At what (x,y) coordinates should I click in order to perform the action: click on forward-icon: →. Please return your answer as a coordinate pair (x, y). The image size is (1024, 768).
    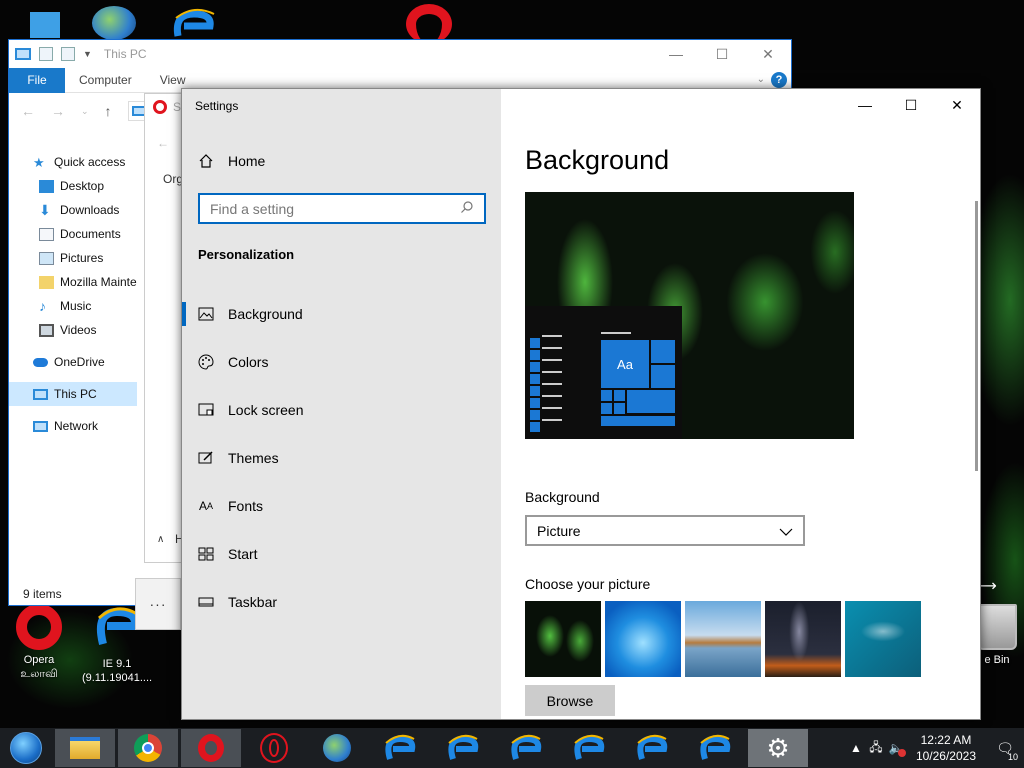
    Looking at the image, I should click on (58, 111).